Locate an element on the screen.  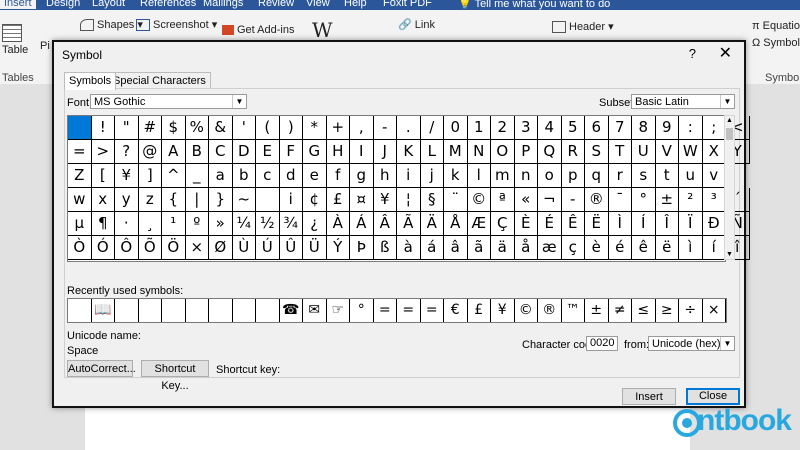
recent-symbol-cell: ☞ is located at coordinates (338, 310).